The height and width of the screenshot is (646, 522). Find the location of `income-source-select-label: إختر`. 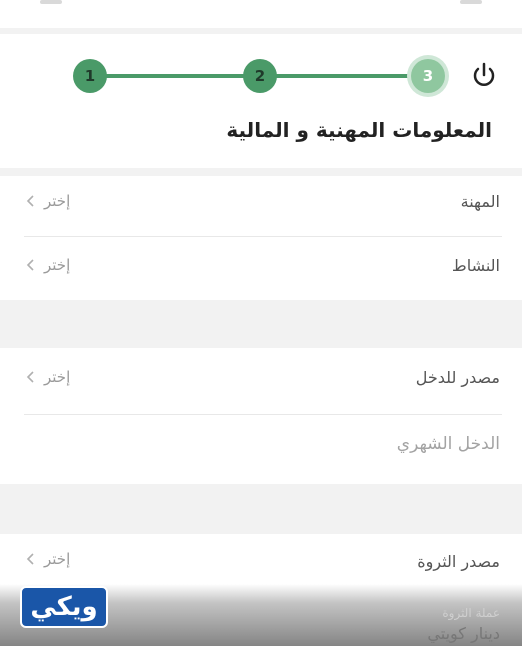

income-source-select-label: إختر is located at coordinates (57, 377).